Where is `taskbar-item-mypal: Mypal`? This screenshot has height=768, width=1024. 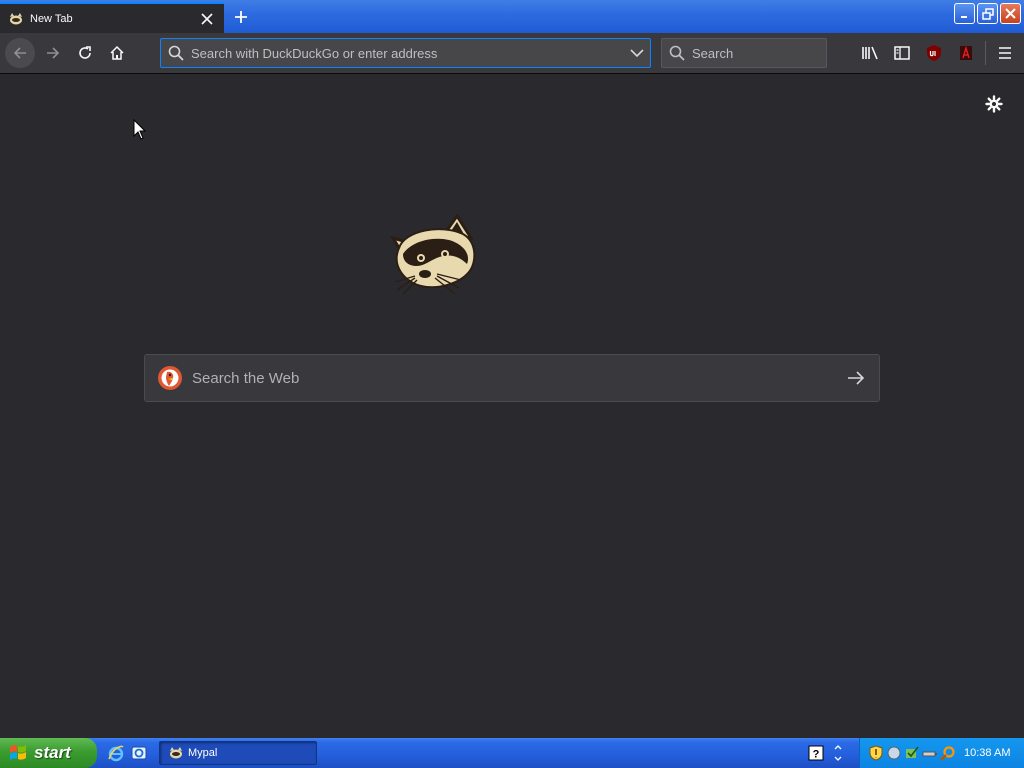
taskbar-item-mypal: Mypal is located at coordinates (238, 753).